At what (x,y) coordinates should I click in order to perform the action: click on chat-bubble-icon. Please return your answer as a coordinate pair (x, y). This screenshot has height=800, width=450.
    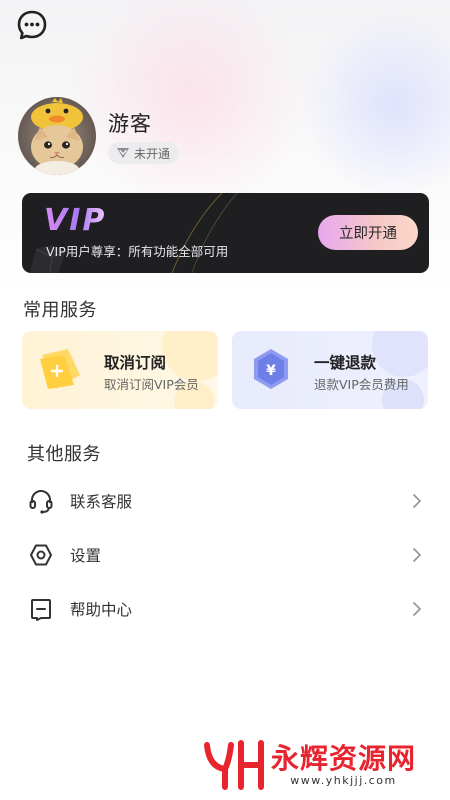
    Looking at the image, I should click on (32, 25).